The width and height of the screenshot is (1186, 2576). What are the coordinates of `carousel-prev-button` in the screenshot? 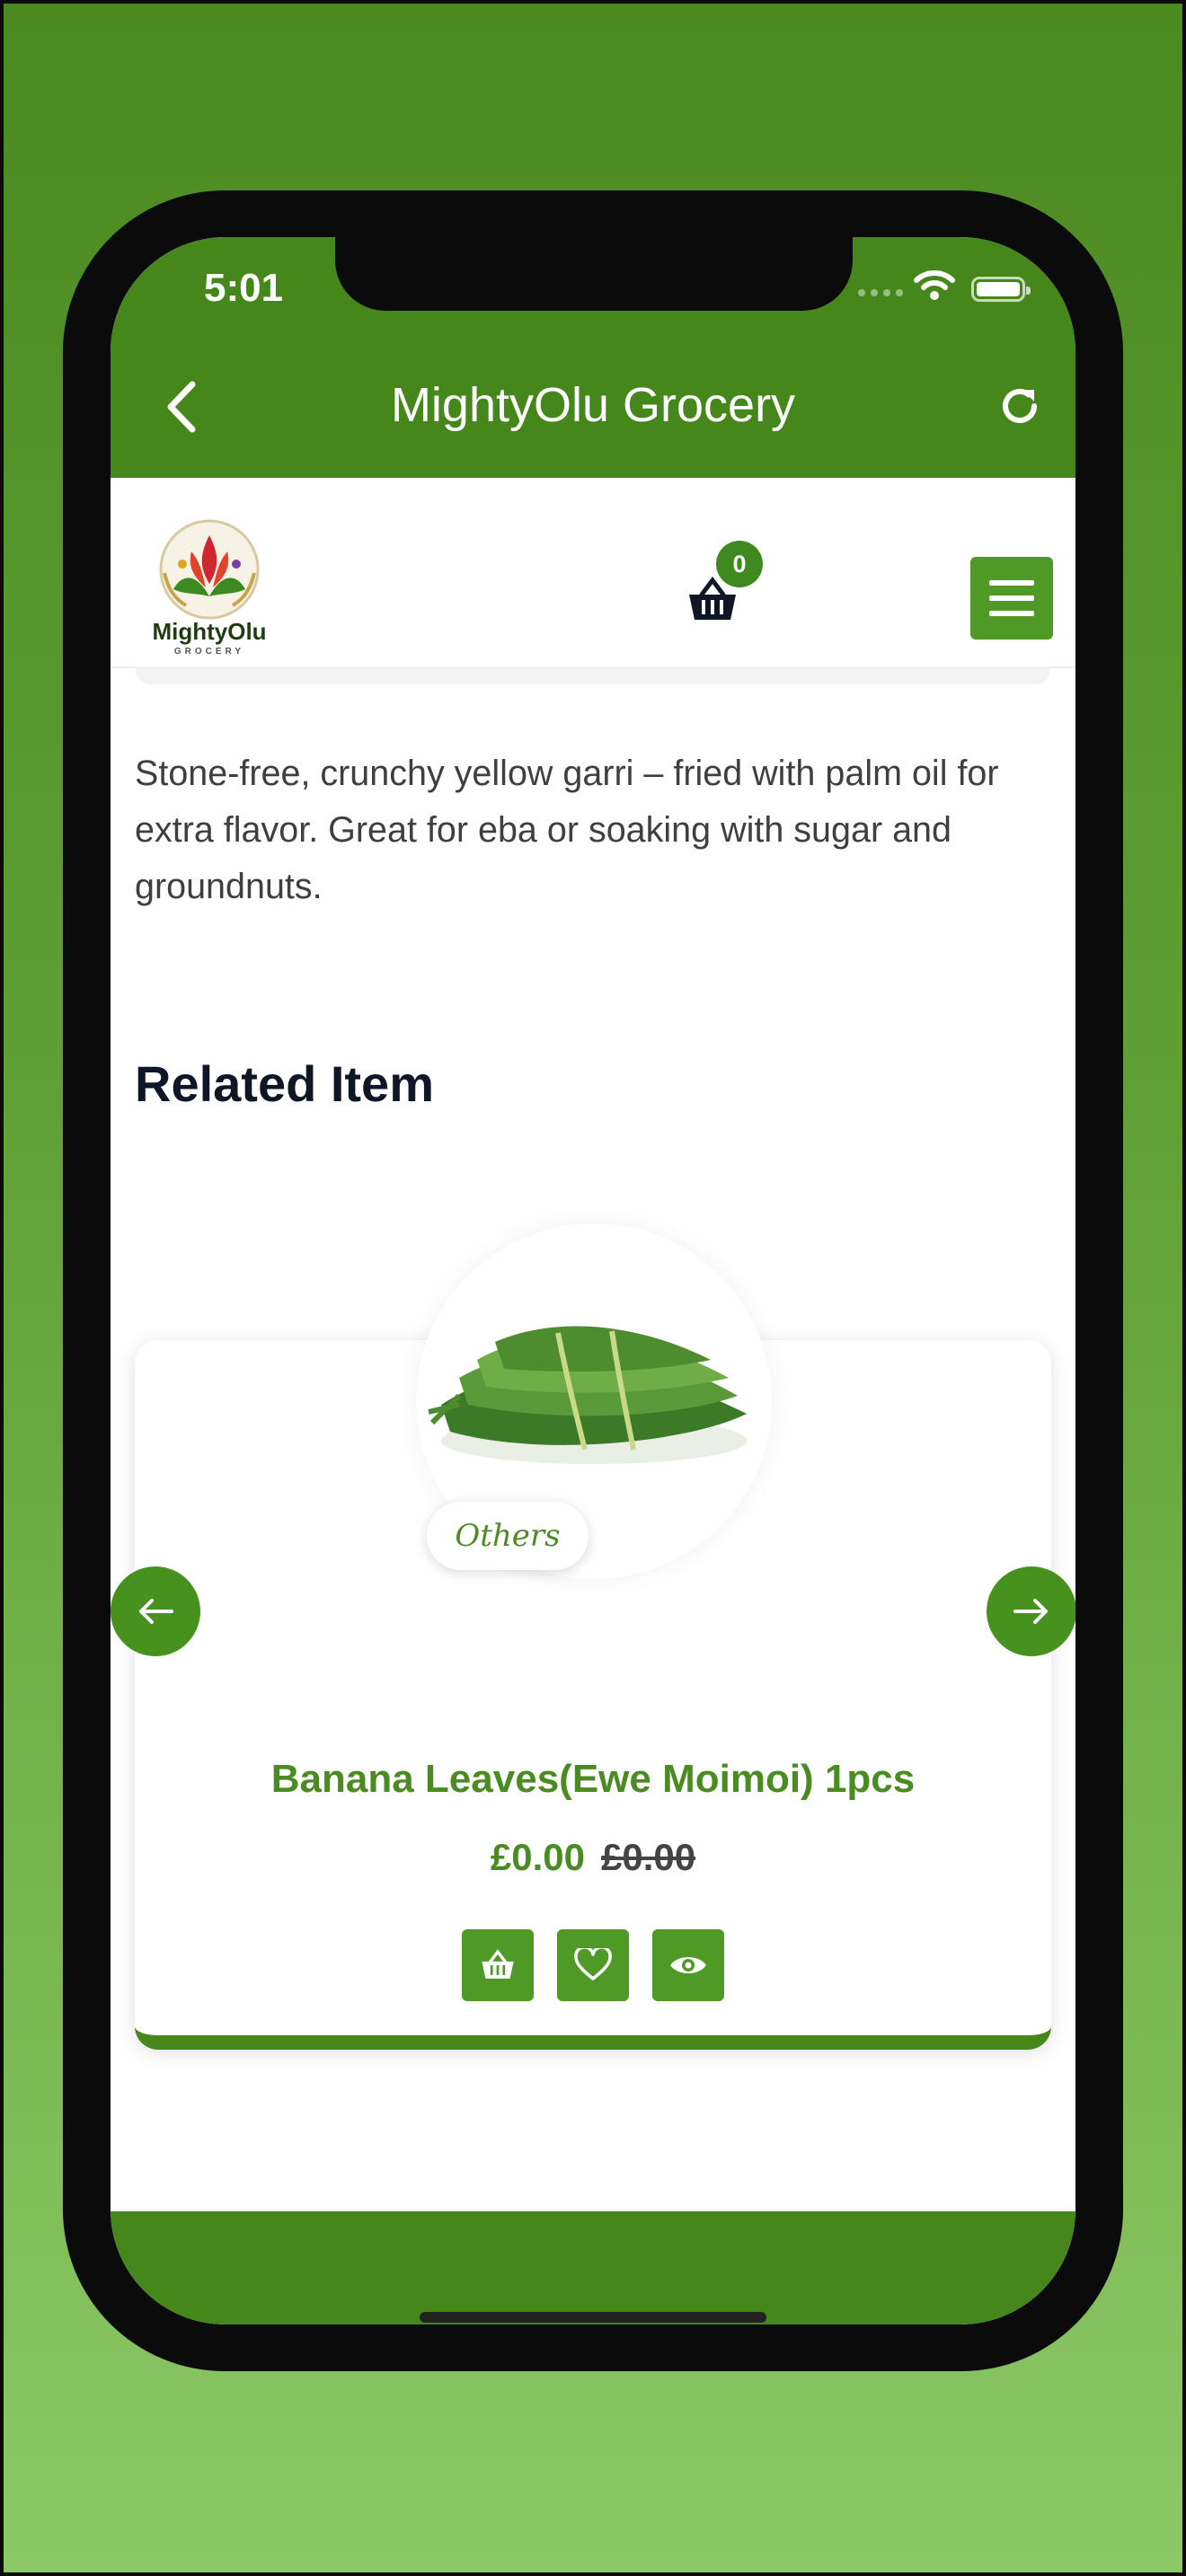 It's located at (155, 1611).